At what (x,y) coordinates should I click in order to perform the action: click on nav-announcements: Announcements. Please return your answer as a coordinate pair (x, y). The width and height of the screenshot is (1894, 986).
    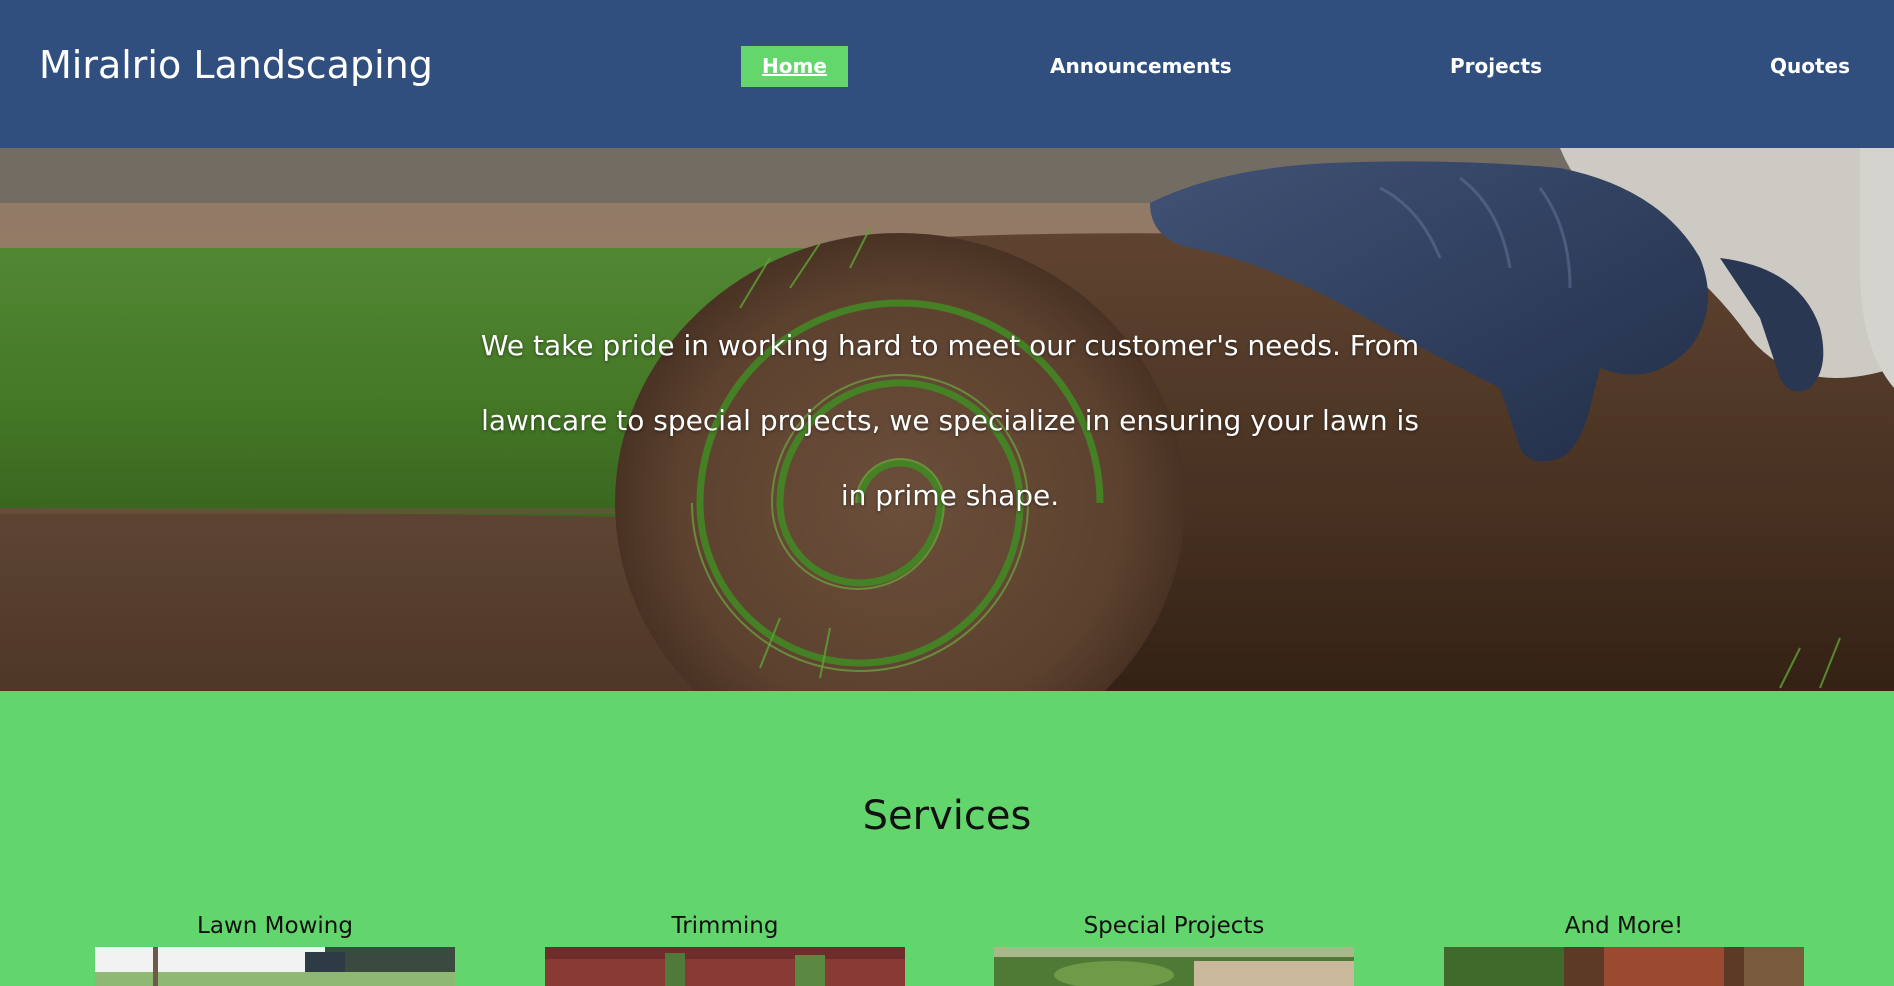
    Looking at the image, I should click on (1141, 66).